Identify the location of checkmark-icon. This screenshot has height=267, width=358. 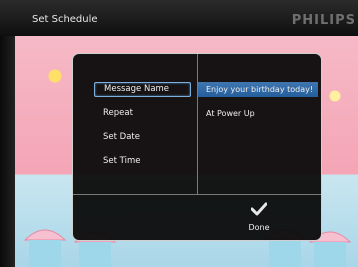
(259, 209).